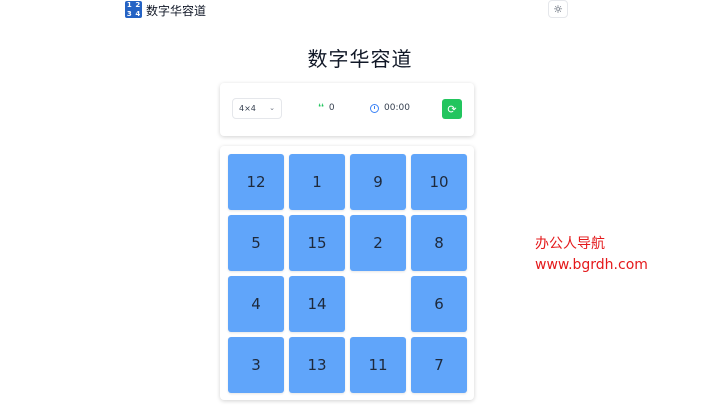  Describe the element at coordinates (439, 365) in the screenshot. I see `puzzle-tile: 7` at that location.